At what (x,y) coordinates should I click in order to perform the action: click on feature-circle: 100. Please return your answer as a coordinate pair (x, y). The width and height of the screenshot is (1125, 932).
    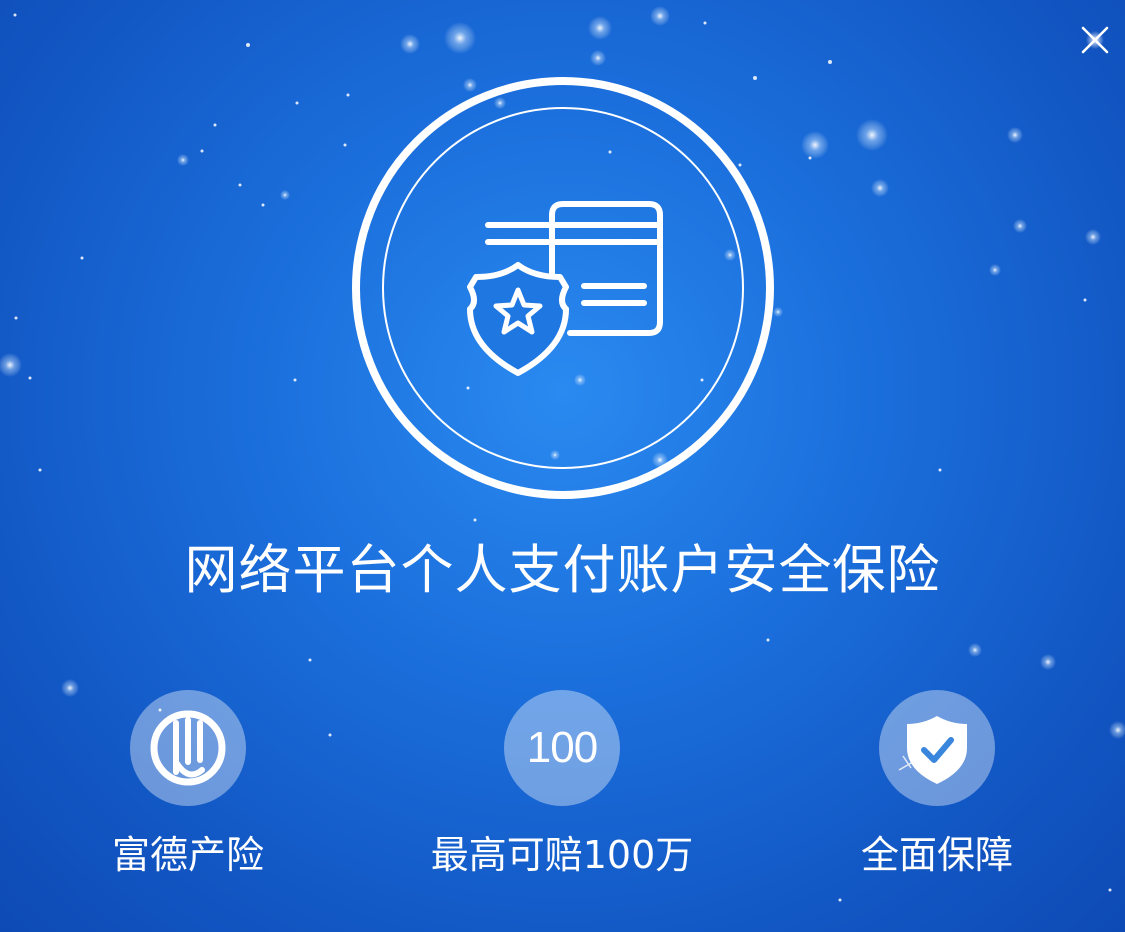
    Looking at the image, I should click on (562, 748).